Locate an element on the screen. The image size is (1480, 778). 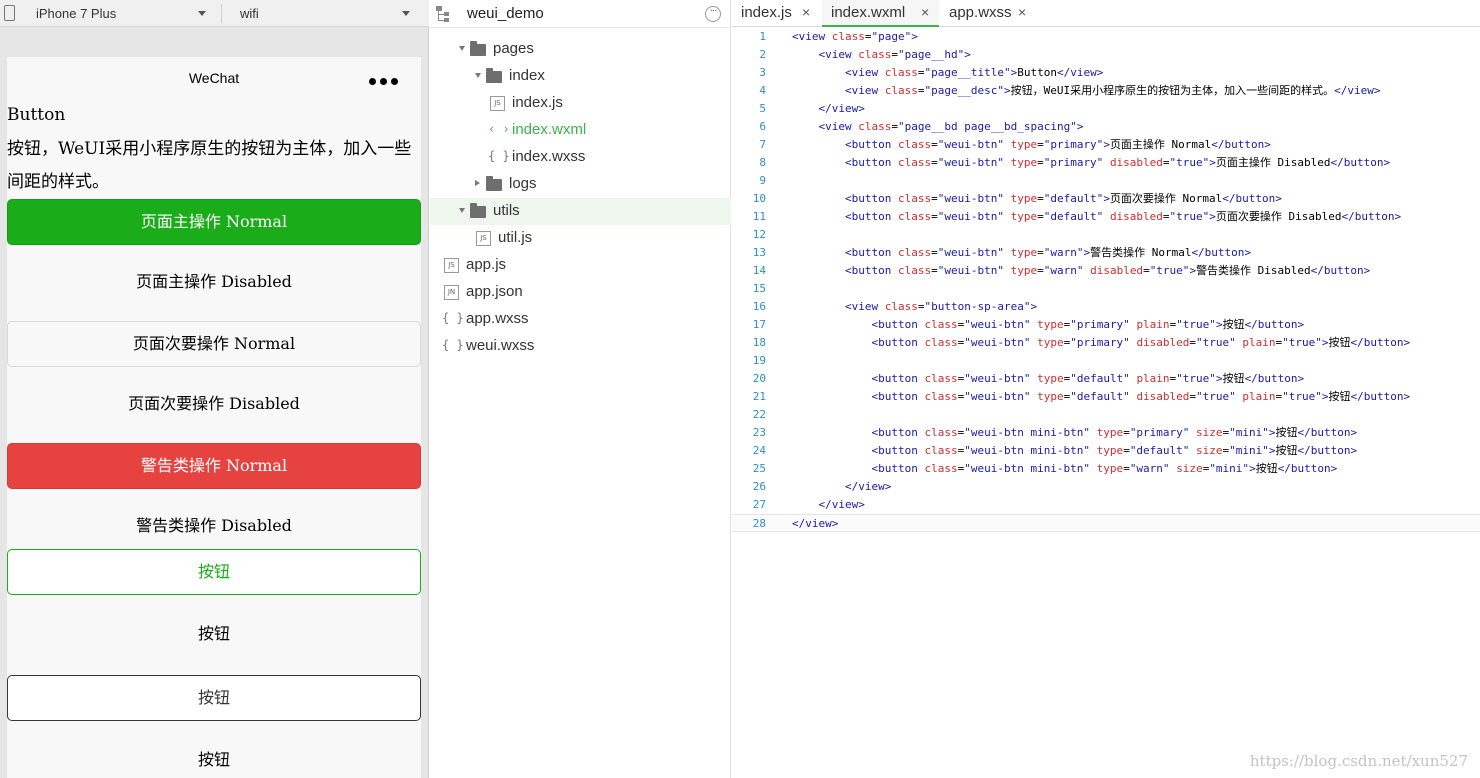
line-number: 27 is located at coordinates (759, 504).